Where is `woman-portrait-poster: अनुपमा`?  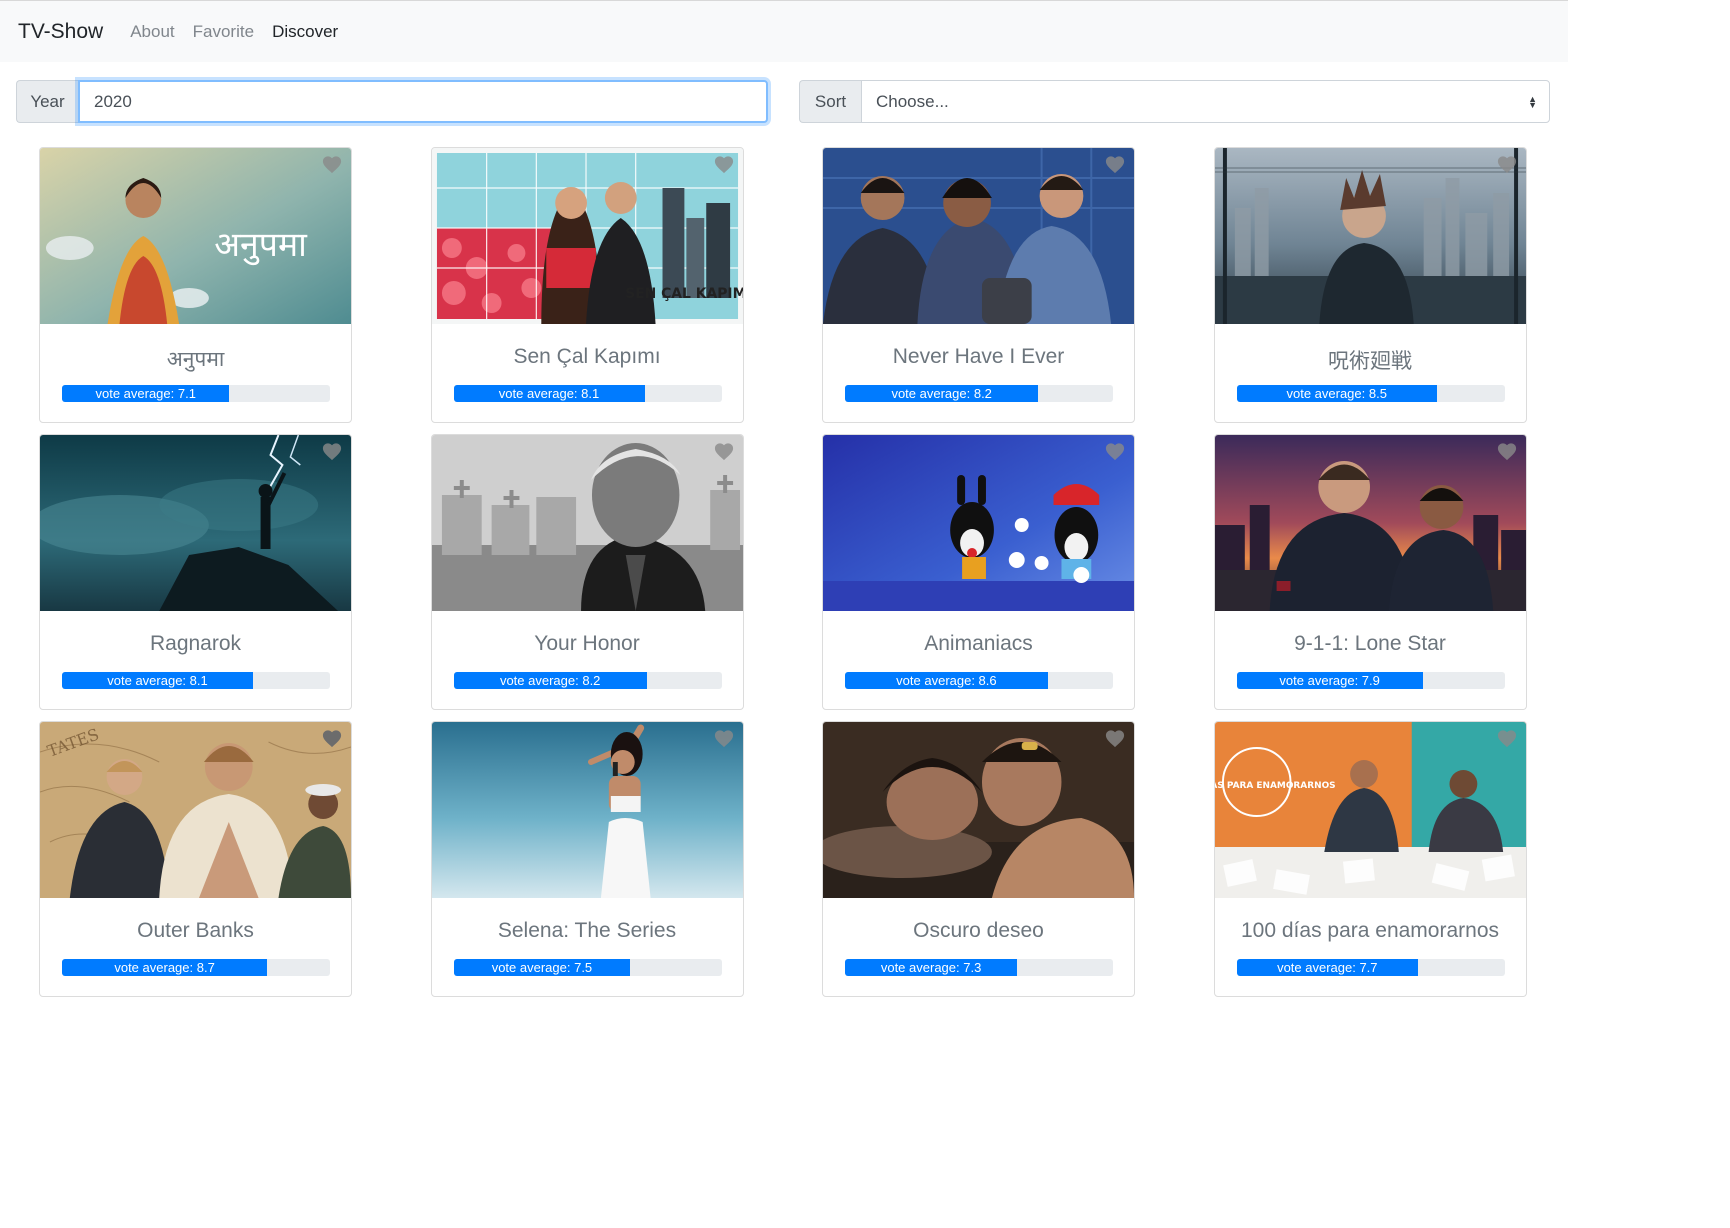
woman-portrait-poster: अनुपमा is located at coordinates (195, 236).